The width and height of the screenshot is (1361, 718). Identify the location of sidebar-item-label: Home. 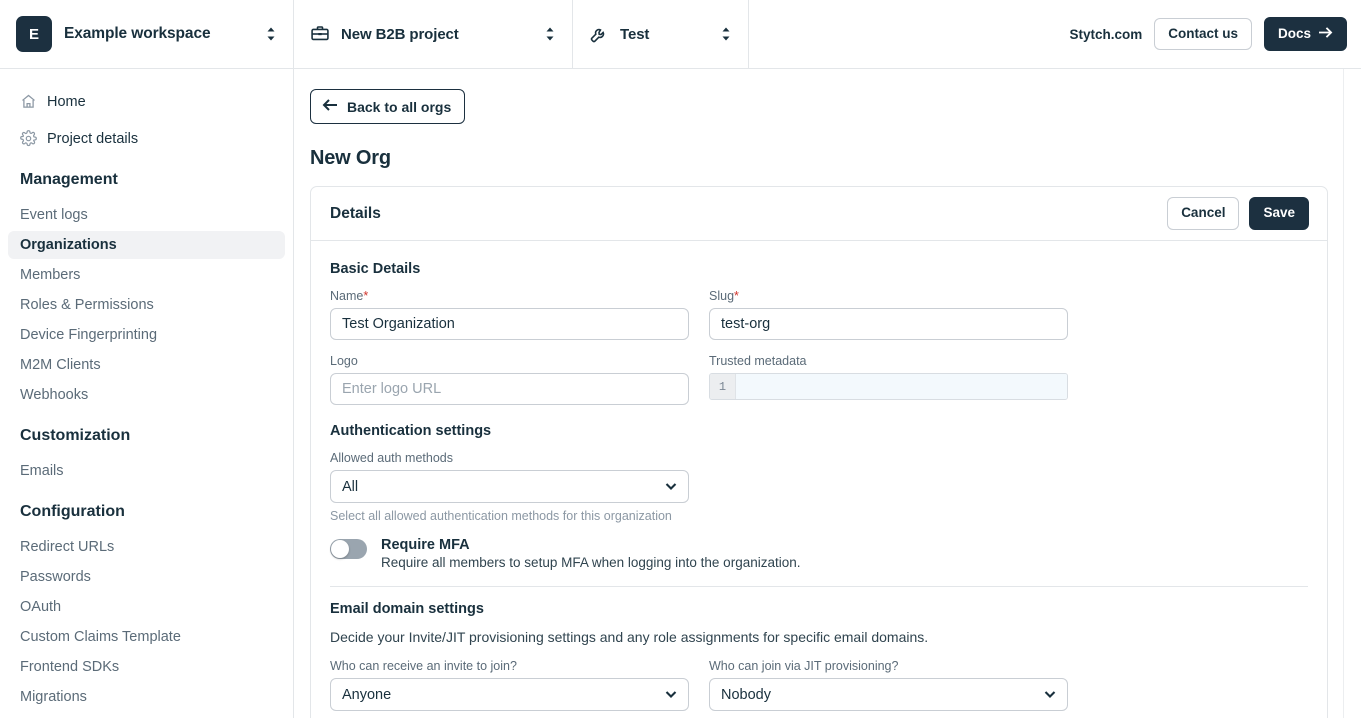
(66, 101).